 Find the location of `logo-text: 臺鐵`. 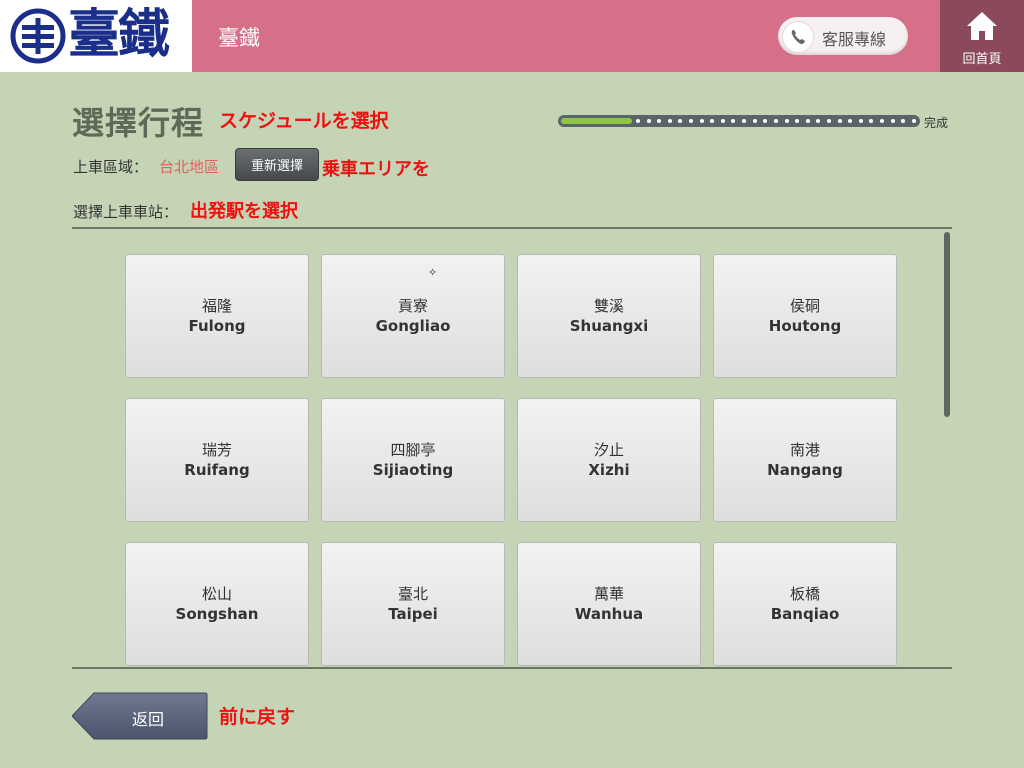

logo-text: 臺鐵 is located at coordinates (119, 34).